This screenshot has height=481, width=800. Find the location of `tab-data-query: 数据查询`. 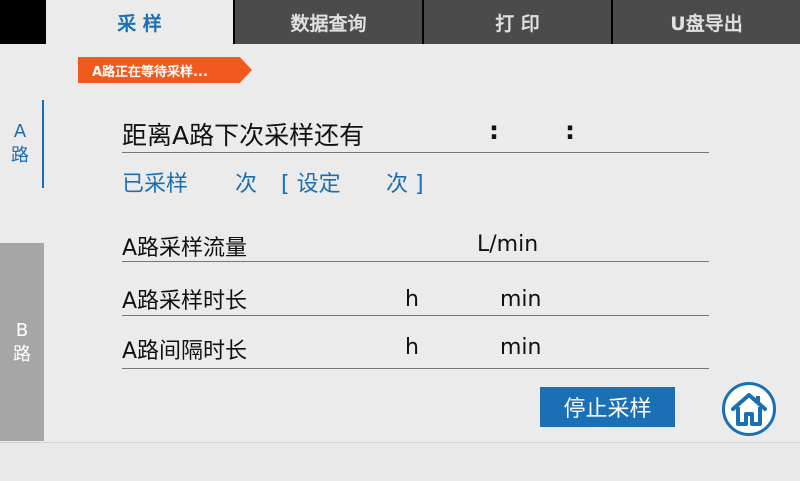

tab-data-query: 数据查询 is located at coordinates (327, 22).